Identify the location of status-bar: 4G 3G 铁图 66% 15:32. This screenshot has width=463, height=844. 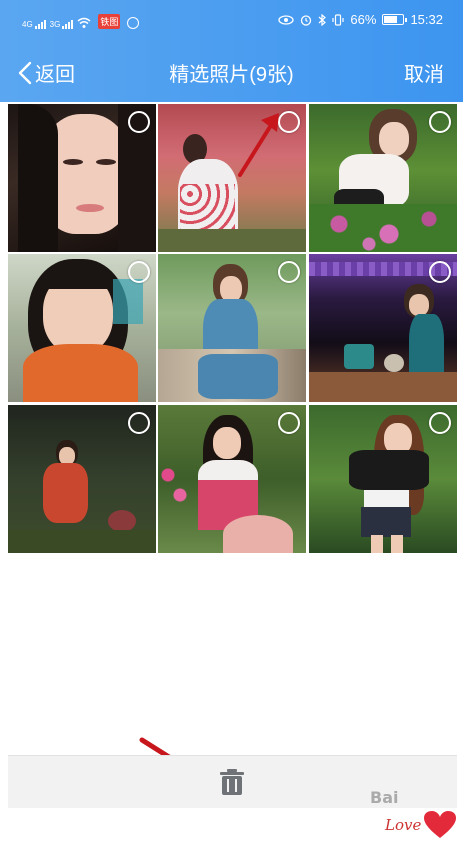
(231, 22).